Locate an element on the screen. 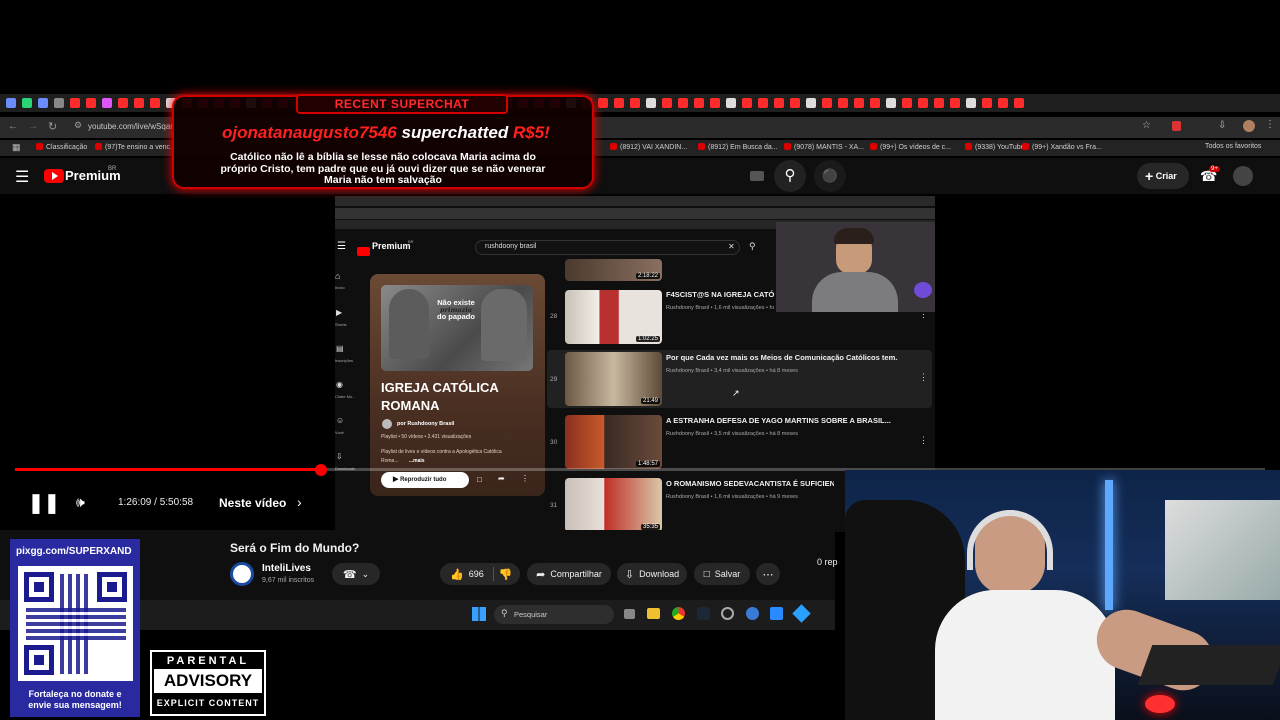 The width and height of the screenshot is (1280, 720). windows-start-icon is located at coordinates (479, 614).